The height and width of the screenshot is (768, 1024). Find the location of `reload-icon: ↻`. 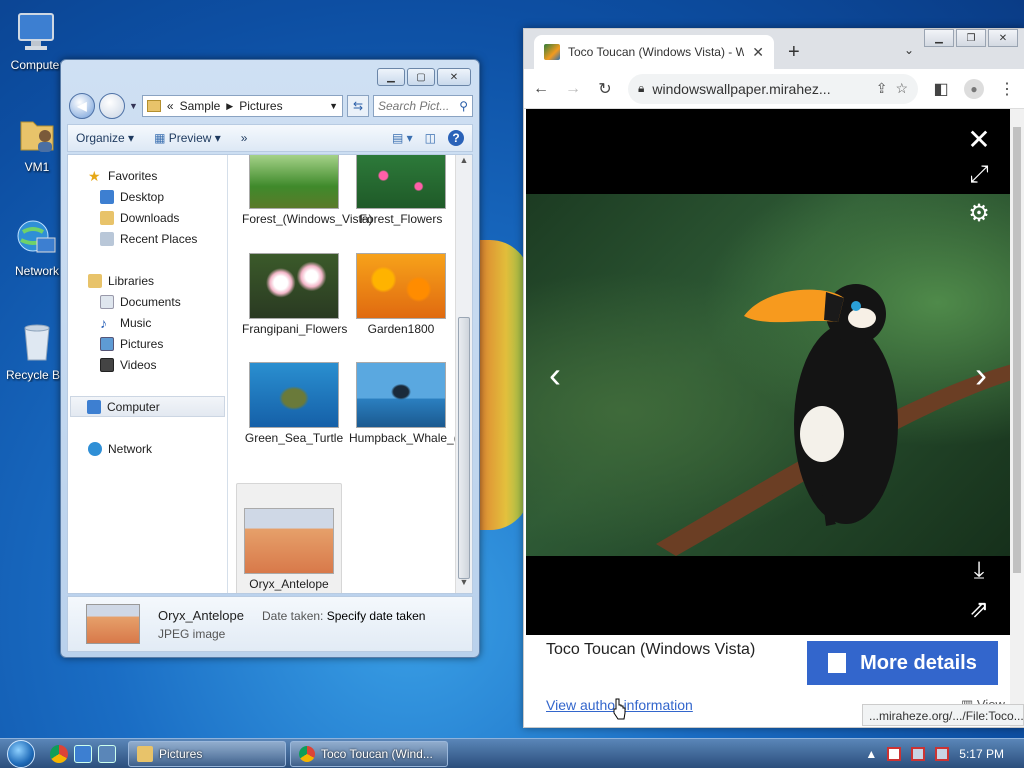

reload-icon: ↻ is located at coordinates (605, 89).